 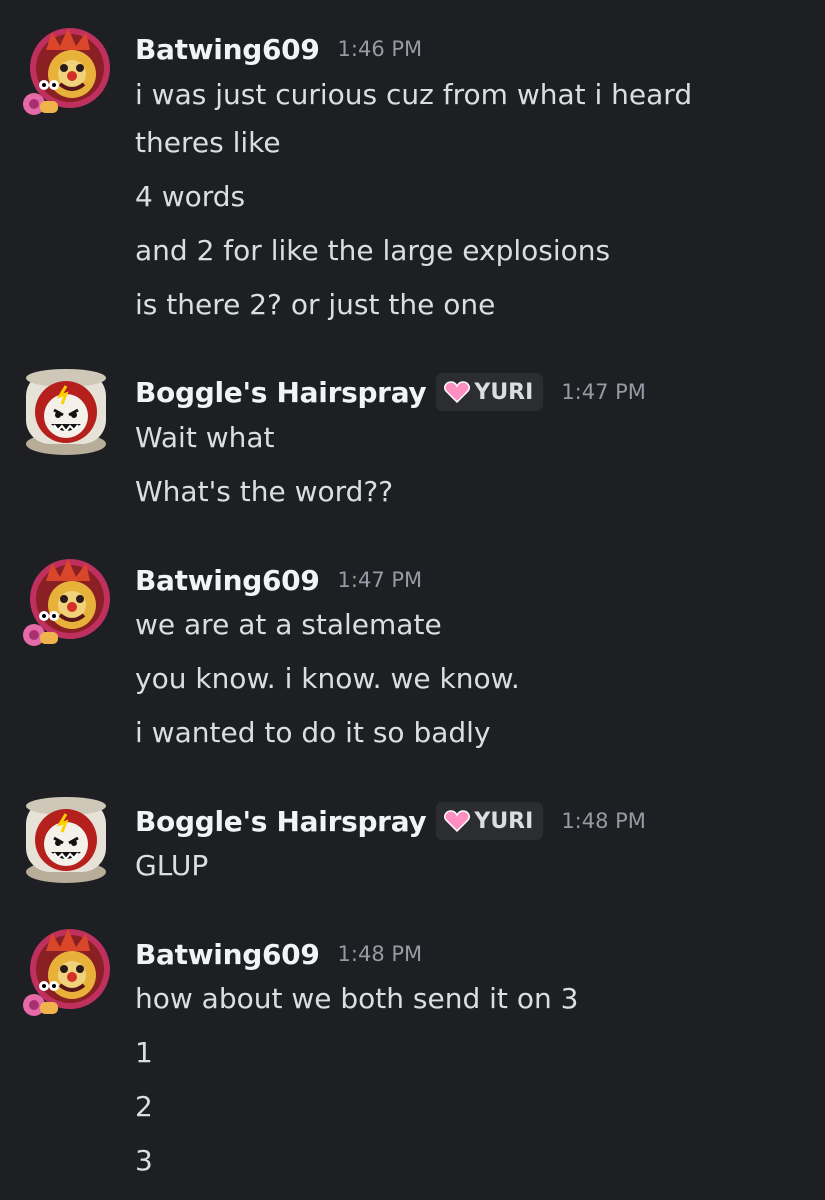 What do you see at coordinates (327, 678) in the screenshot?
I see `message-text: you know. i know. we know.` at bounding box center [327, 678].